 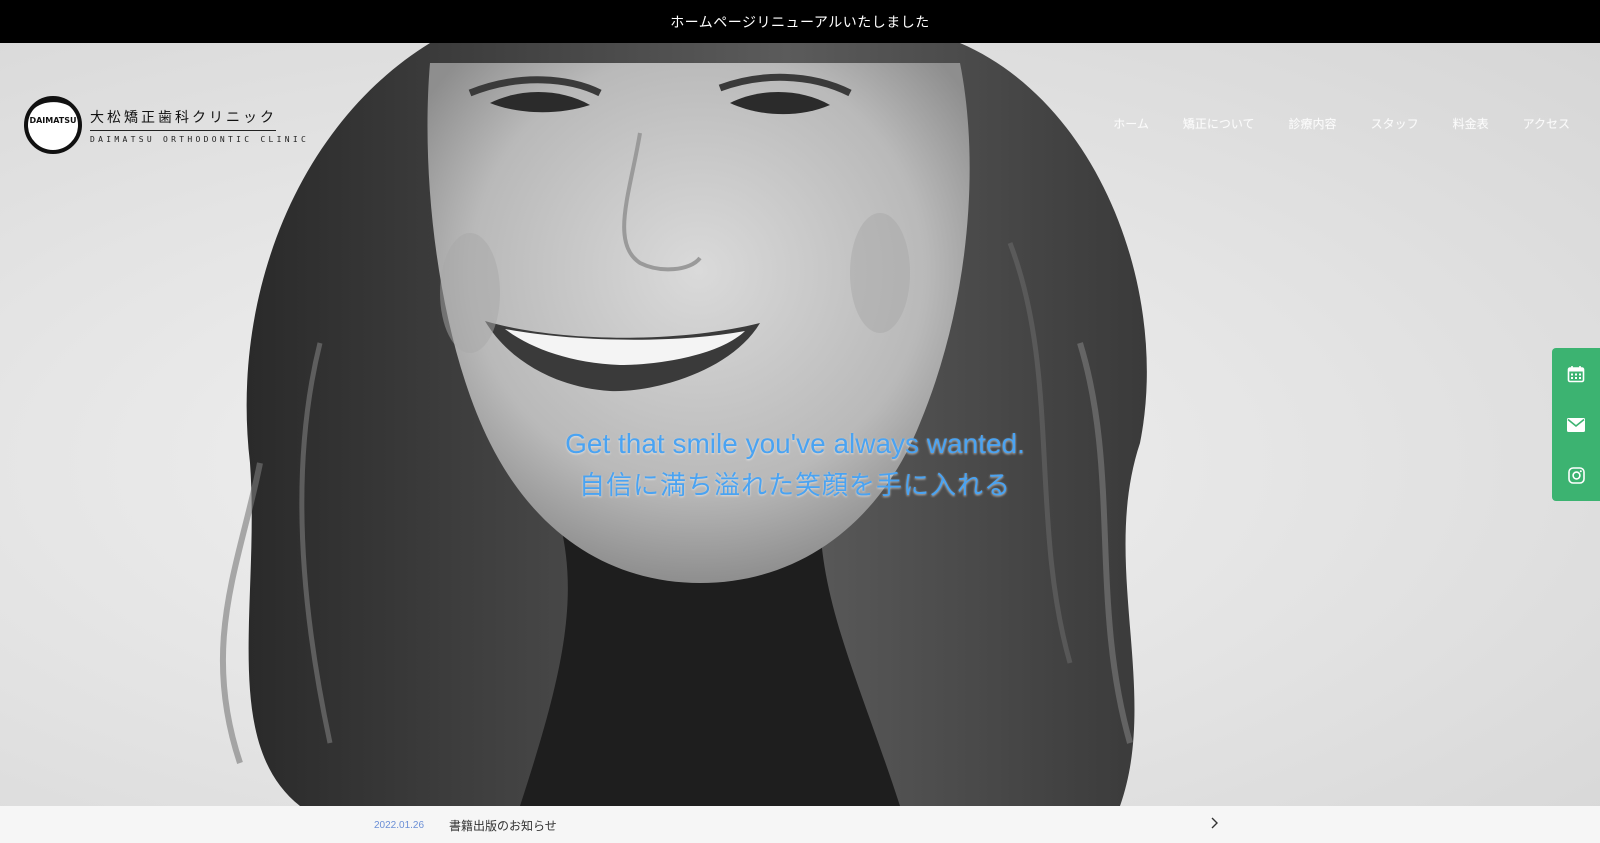 I want to click on nav-item-home: ホーム, so click(x=1131, y=123).